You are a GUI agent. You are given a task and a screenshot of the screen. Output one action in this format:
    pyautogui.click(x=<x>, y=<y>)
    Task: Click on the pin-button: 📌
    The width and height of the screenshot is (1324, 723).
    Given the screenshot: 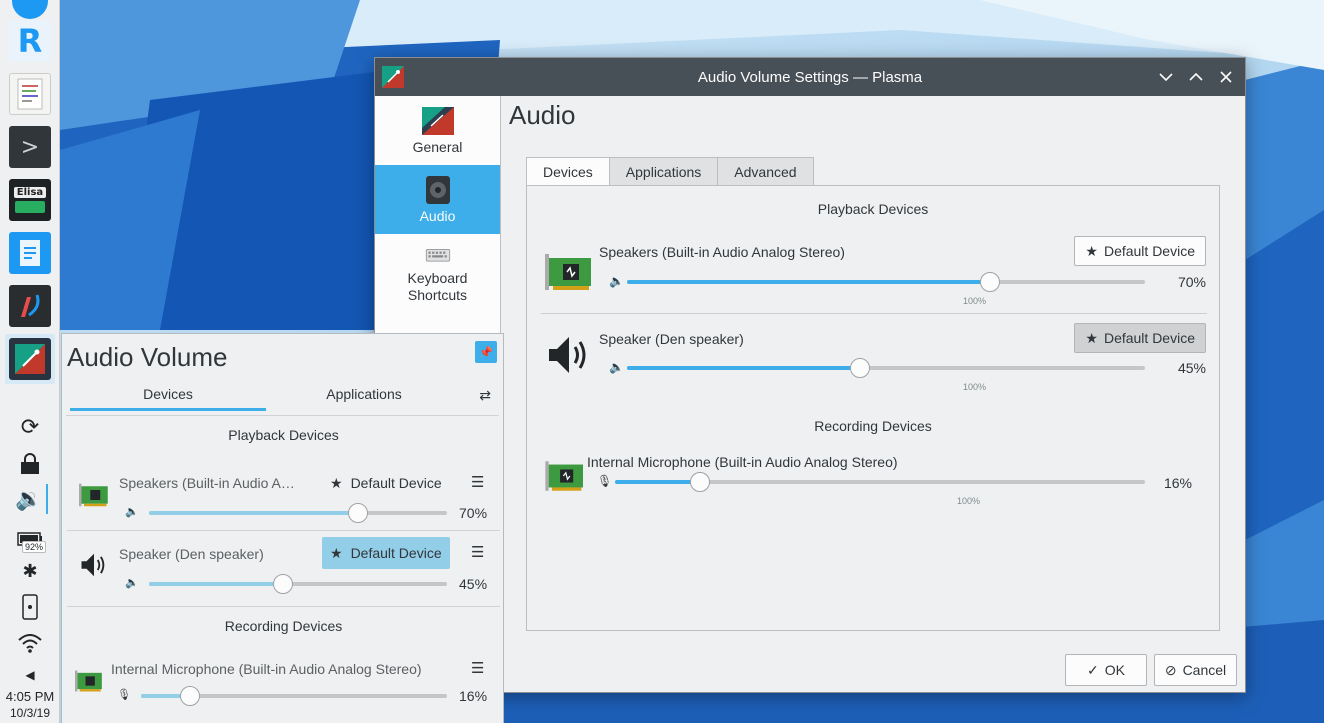 What is the action you would take?
    pyautogui.click(x=486, y=352)
    